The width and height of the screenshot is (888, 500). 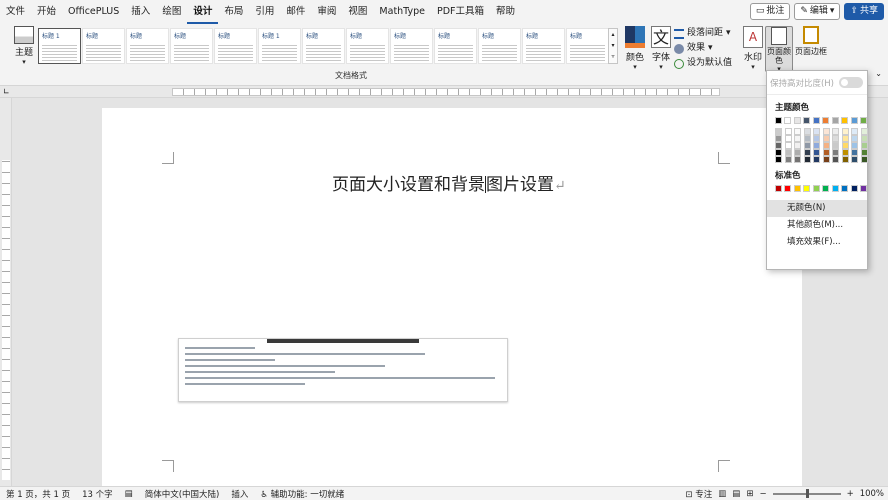 What do you see at coordinates (770, 11) in the screenshot?
I see `comments-button: ▭ 批注` at bounding box center [770, 11].